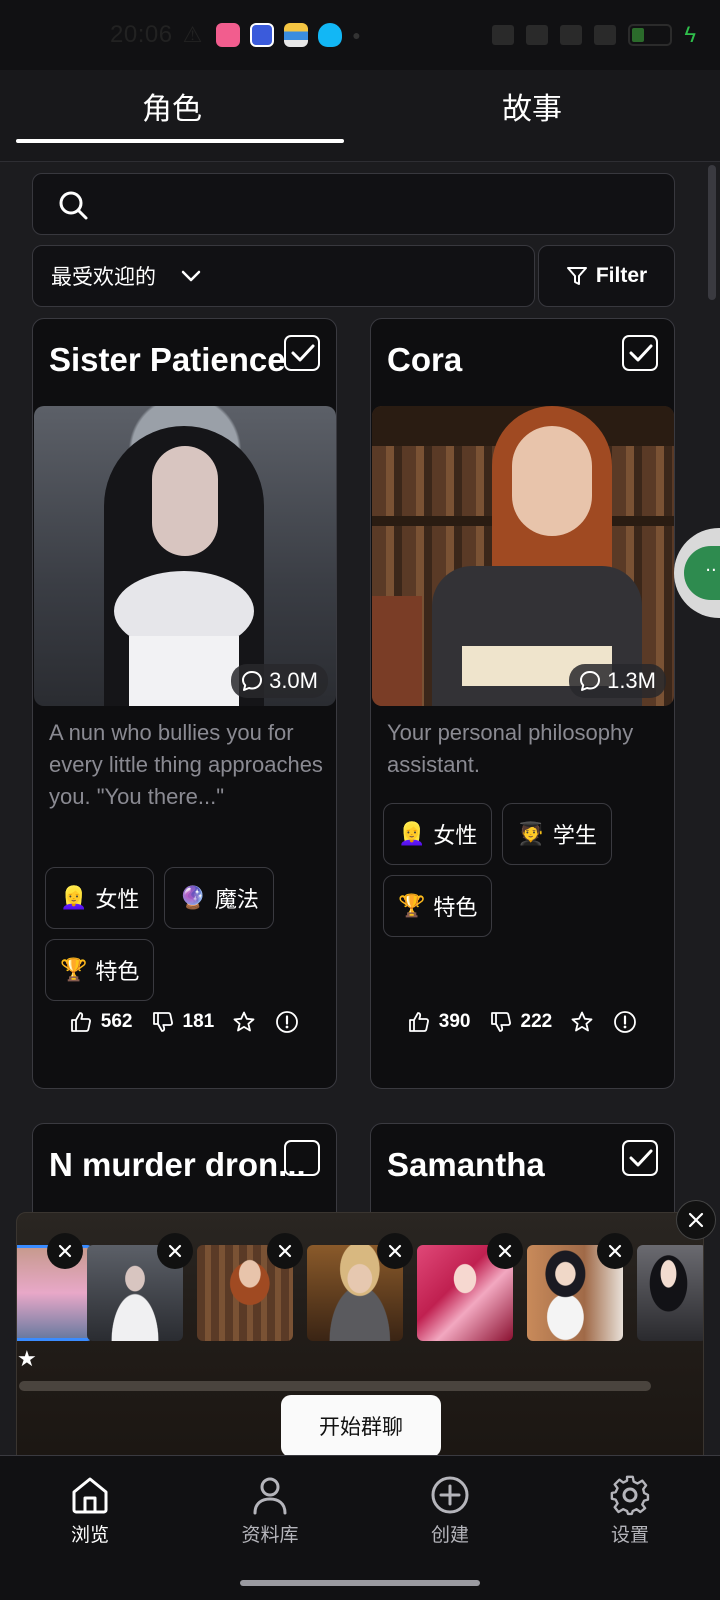 This screenshot has height=1600, width=720. I want to click on character-image: 3.0M, so click(185, 556).